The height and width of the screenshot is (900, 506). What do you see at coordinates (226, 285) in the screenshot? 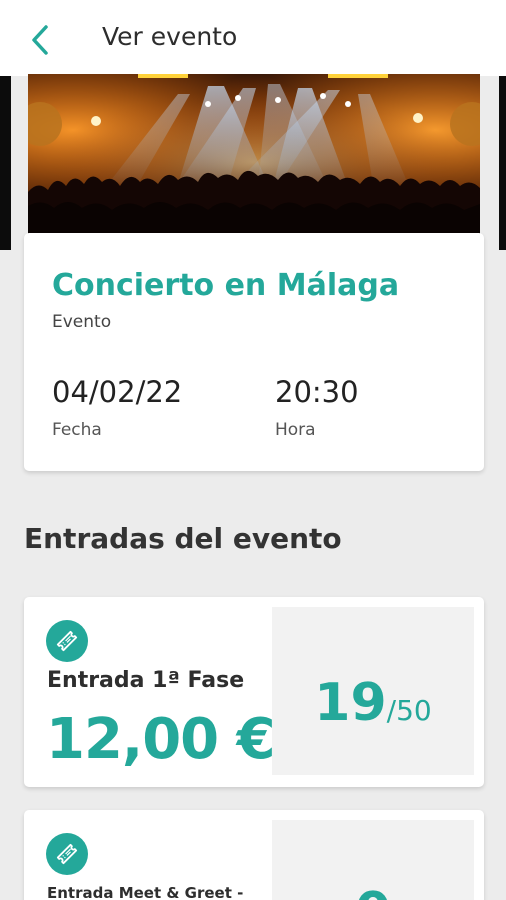
I see `event-title: Concierto en Málaga` at bounding box center [226, 285].